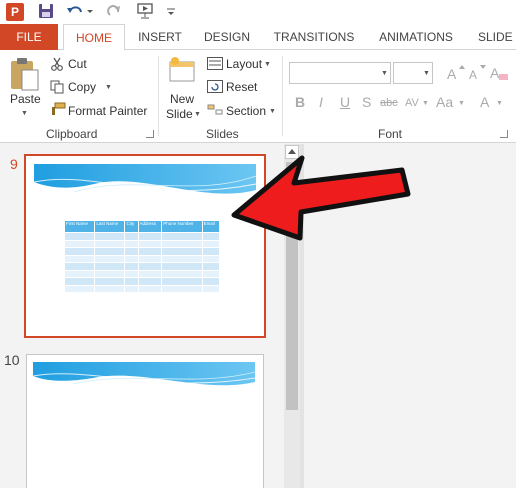 Image resolution: width=516 pixels, height=488 pixels. I want to click on font-name-combobox: ▼, so click(340, 73).